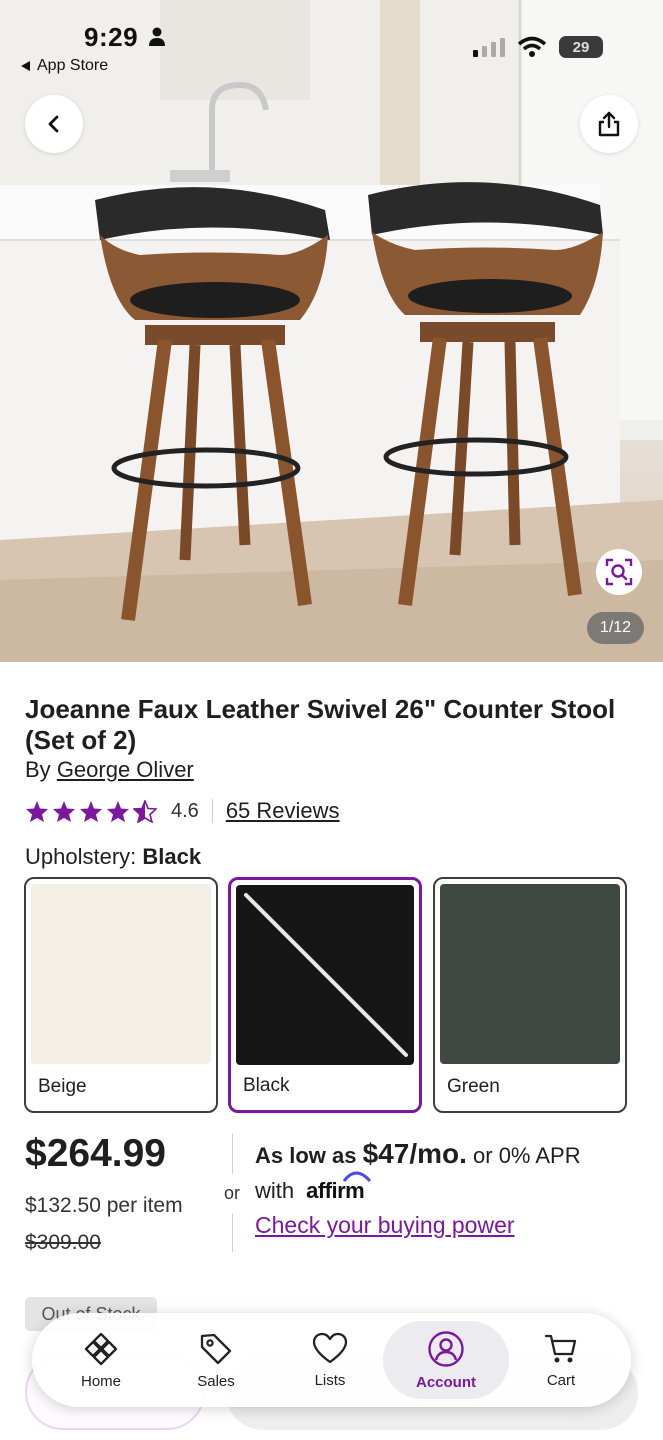 This screenshot has height=1440, width=663. What do you see at coordinates (157, 36) in the screenshot?
I see `person-icon` at bounding box center [157, 36].